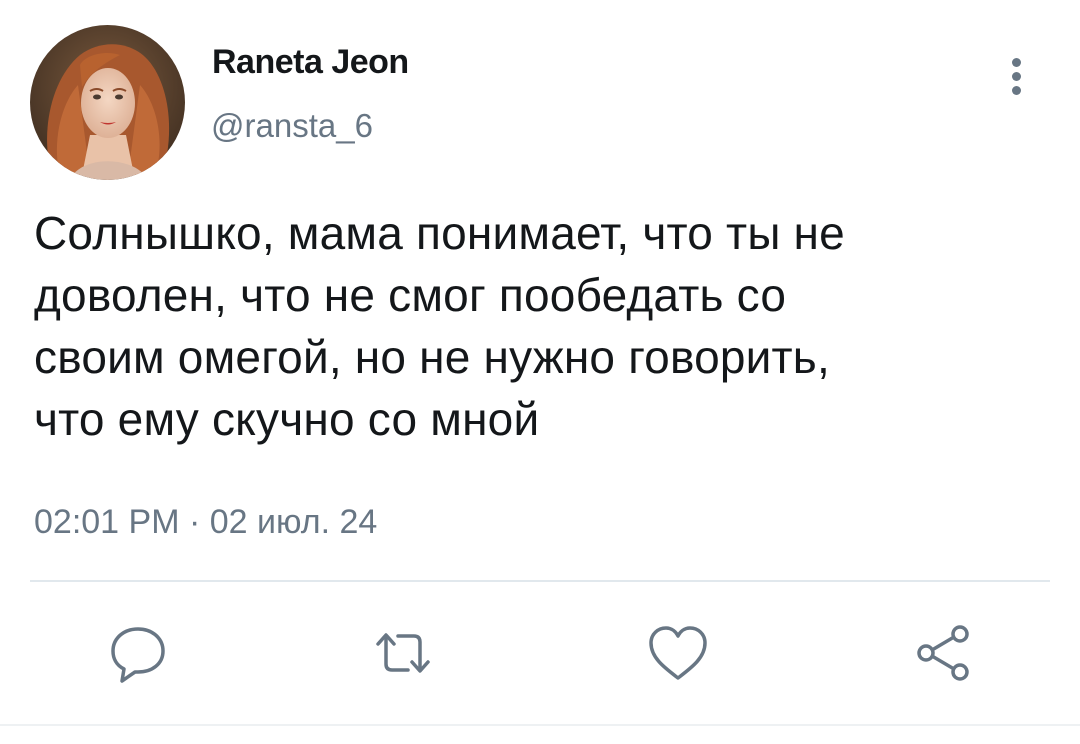  I want to click on more-vertical-icon, so click(1016, 77).